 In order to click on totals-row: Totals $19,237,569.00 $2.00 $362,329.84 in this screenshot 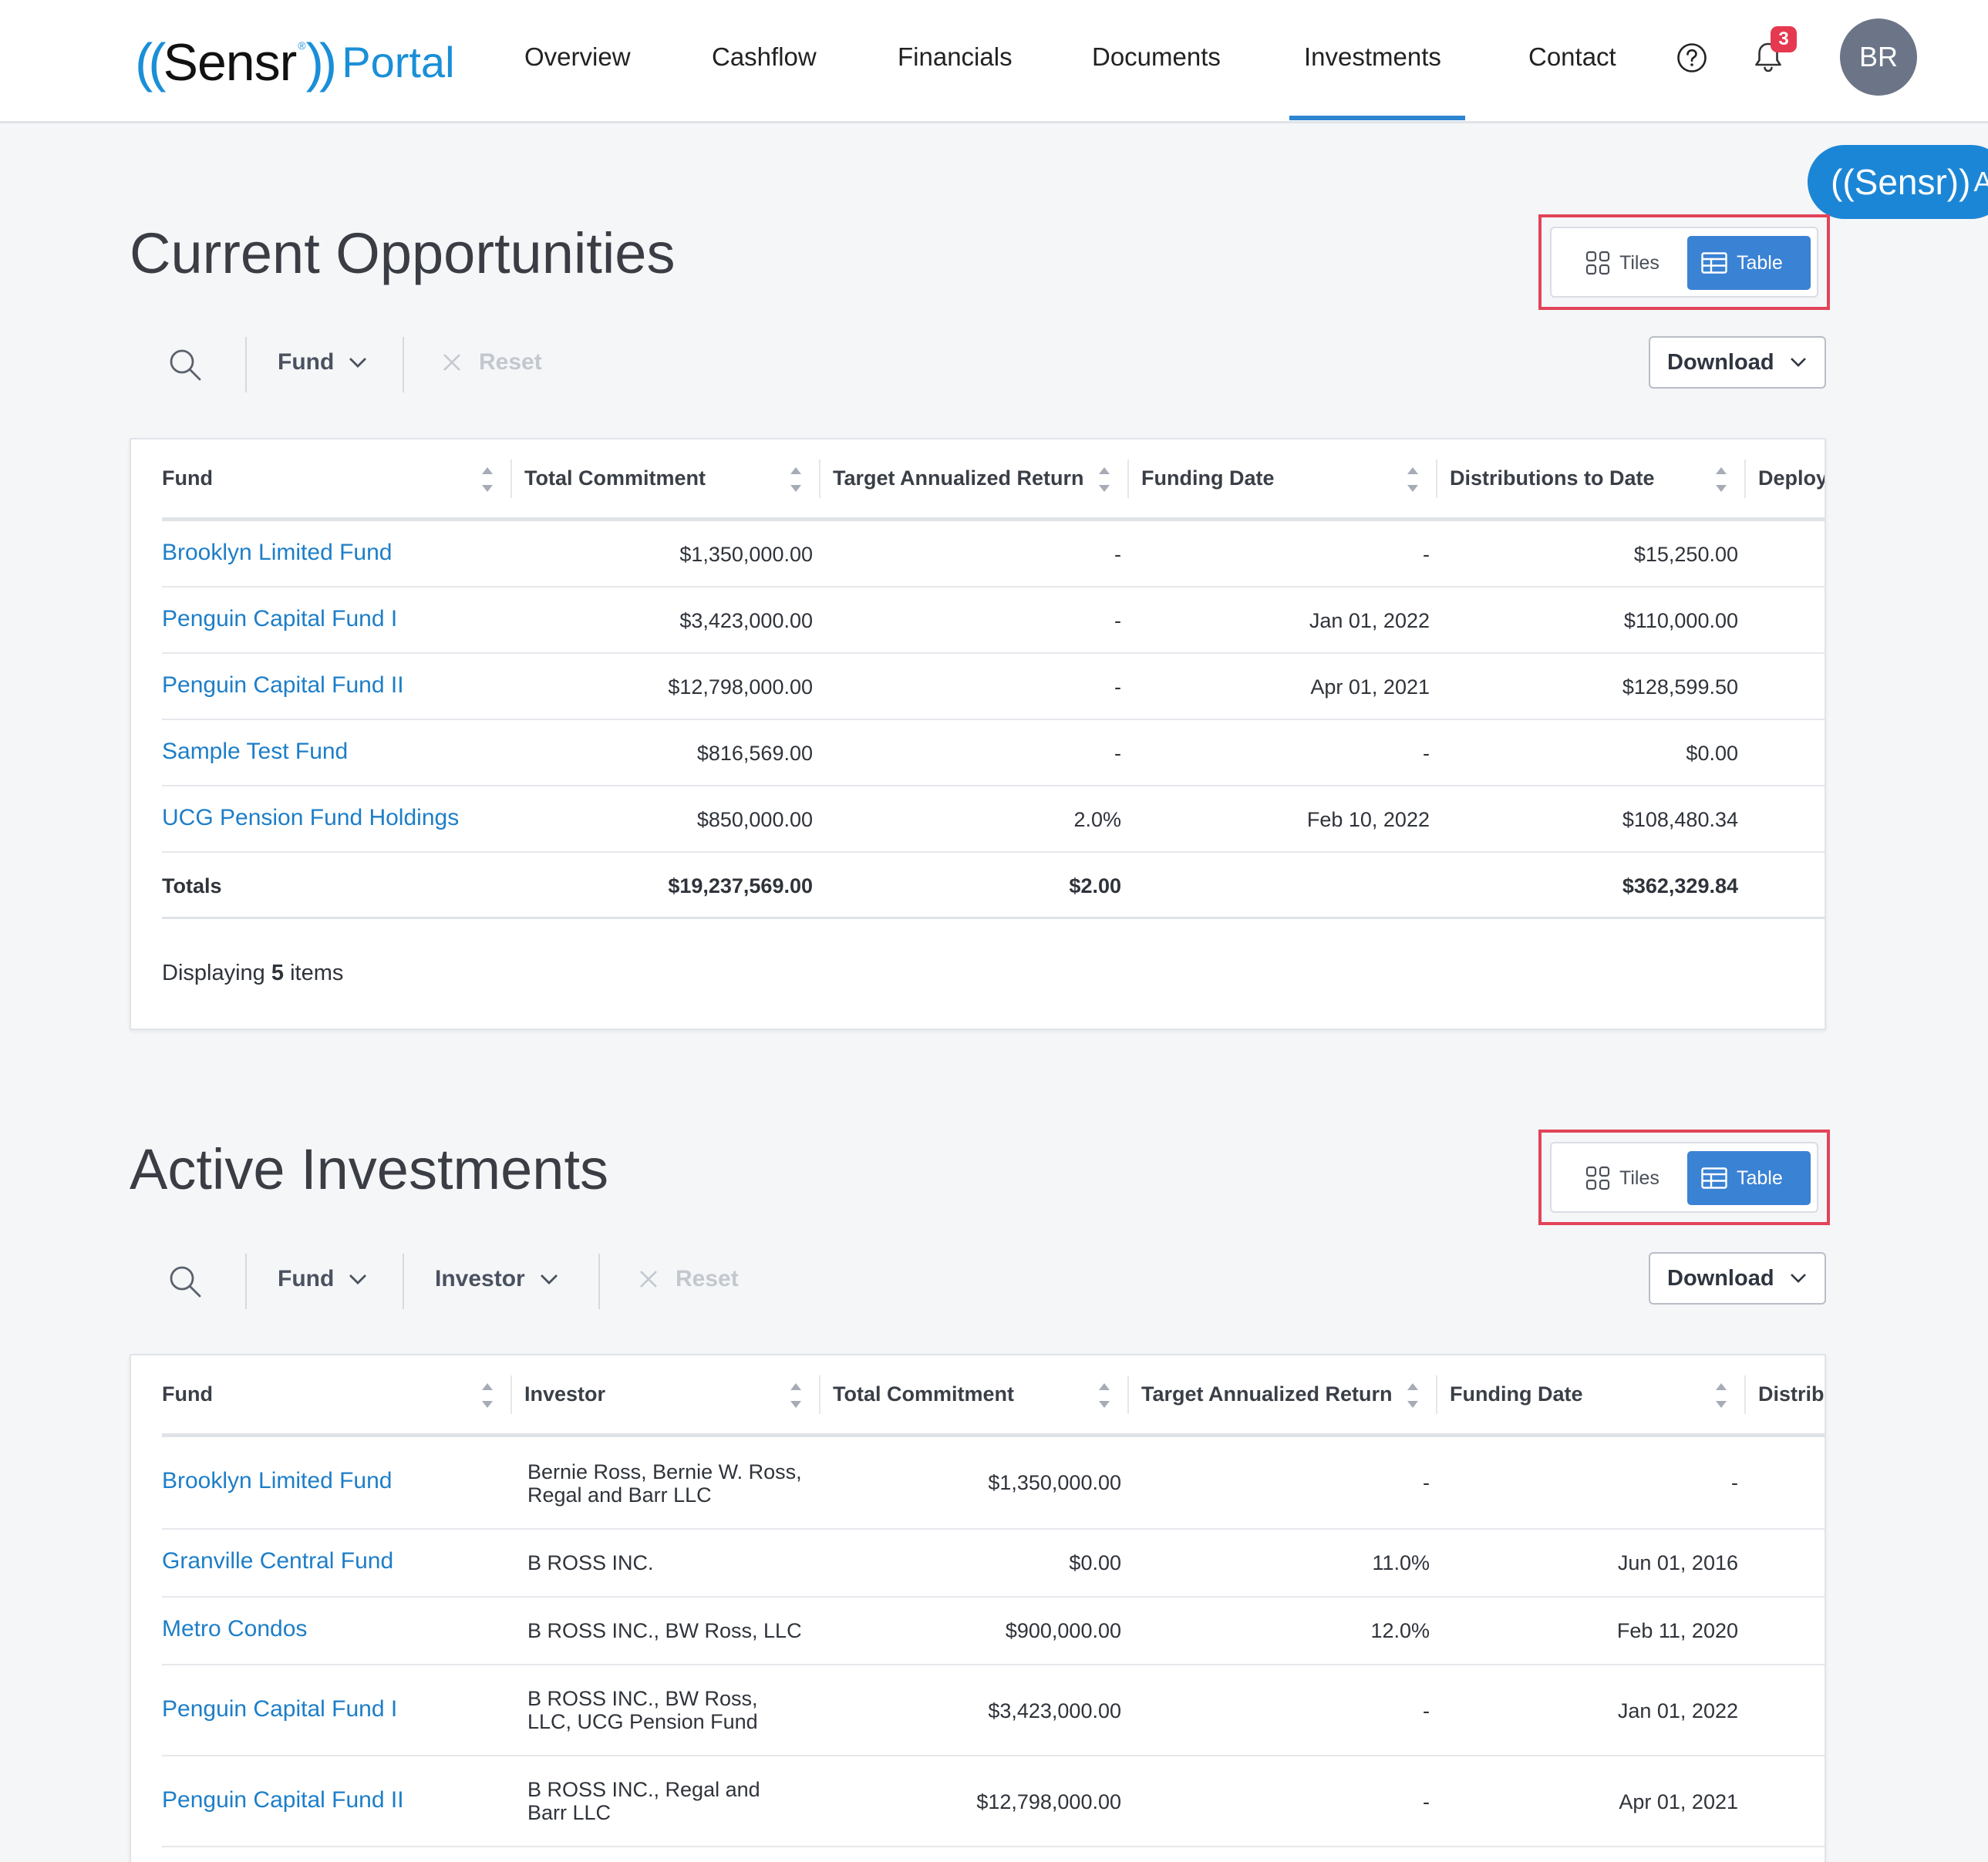, I will do `click(993, 886)`.